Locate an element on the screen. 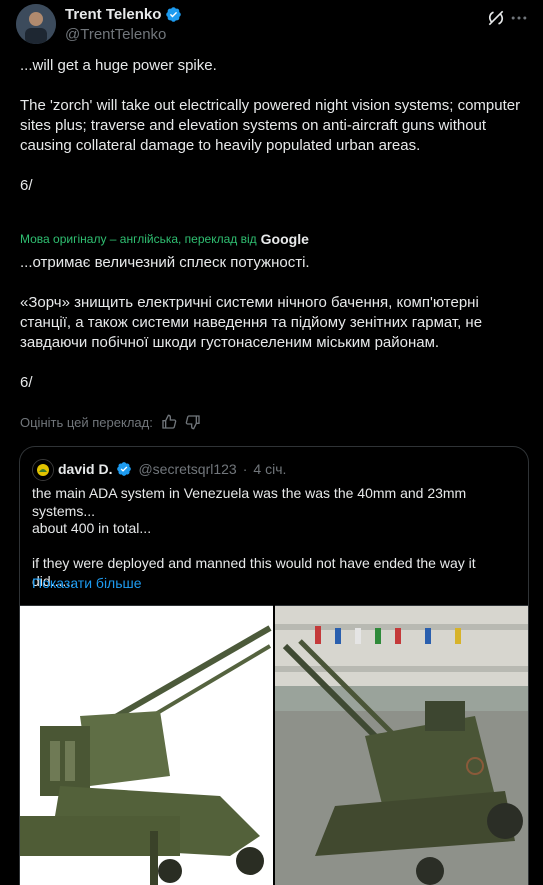 The image size is (543, 885). rate-translation: Оцініть цей переклад: is located at coordinates (110, 422).